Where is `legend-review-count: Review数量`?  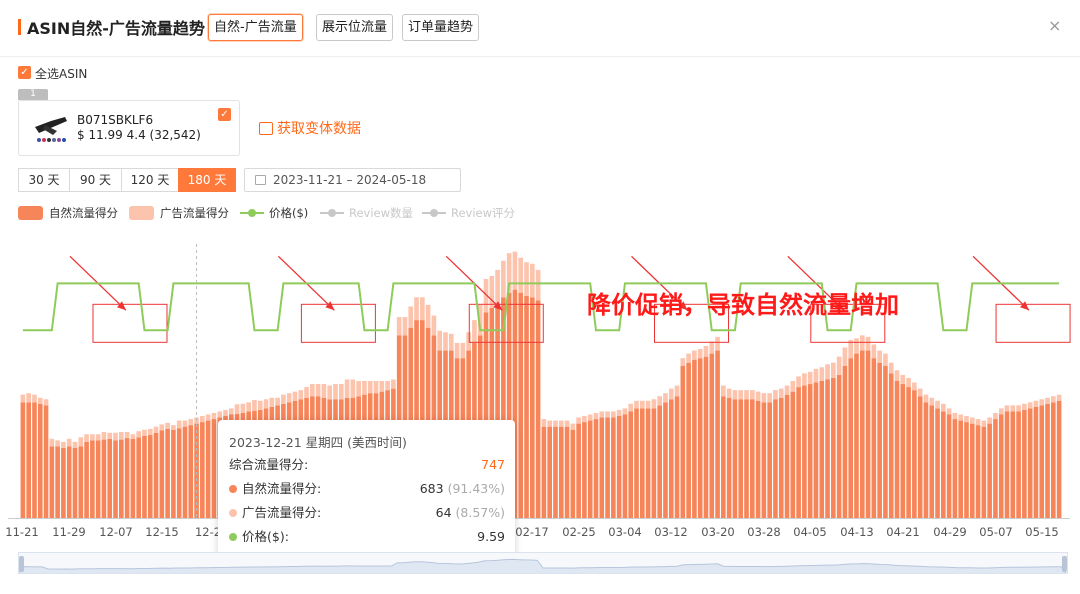
legend-review-count: Review数量 is located at coordinates (366, 213).